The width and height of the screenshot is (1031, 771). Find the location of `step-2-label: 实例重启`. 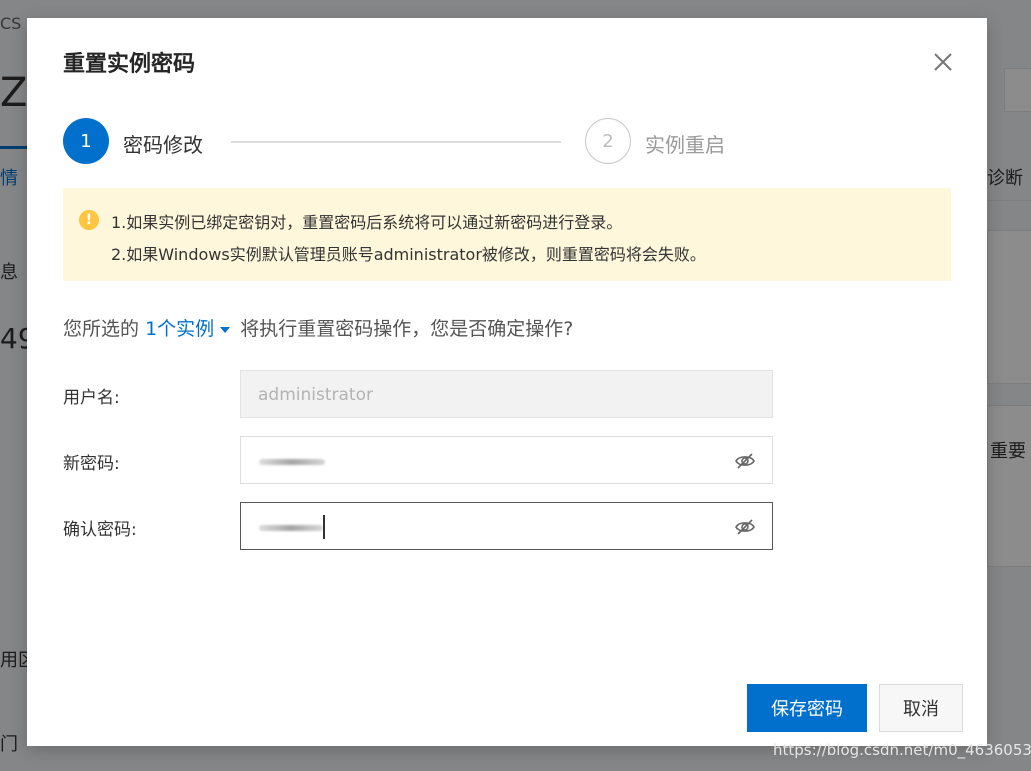

step-2-label: 实例重启 is located at coordinates (685, 145).